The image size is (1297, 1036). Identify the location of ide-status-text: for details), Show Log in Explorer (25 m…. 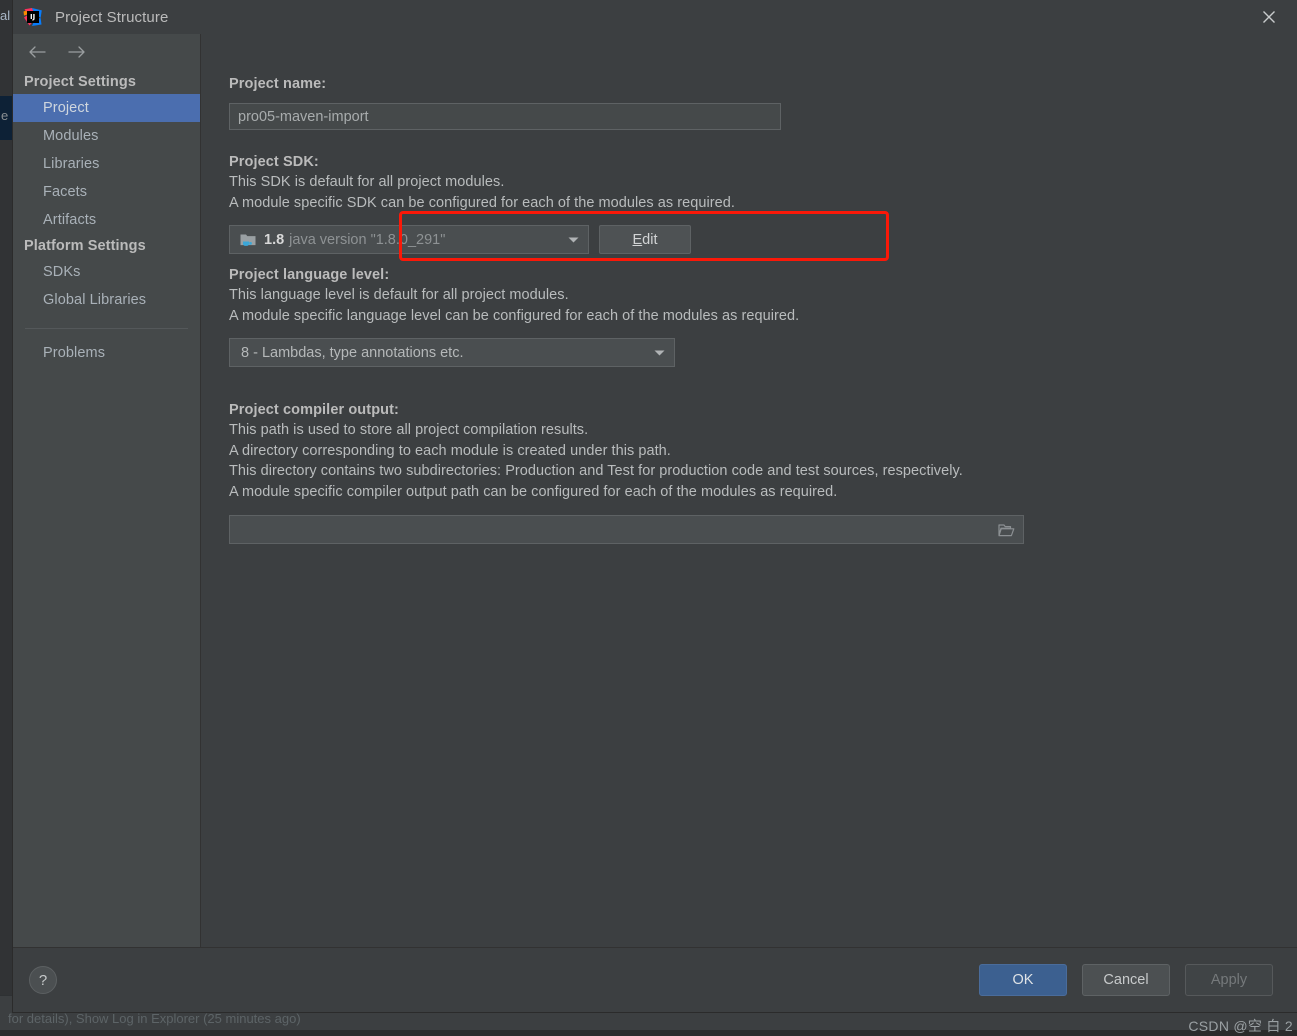
(154, 1018).